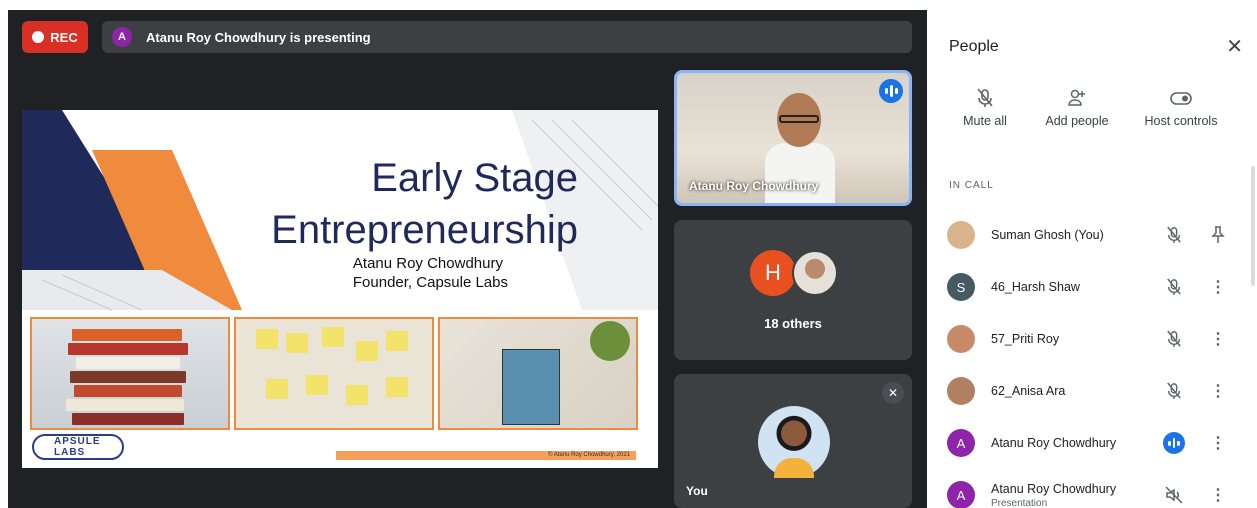  I want to click on mic-off-icon: ✕, so click(893, 393).